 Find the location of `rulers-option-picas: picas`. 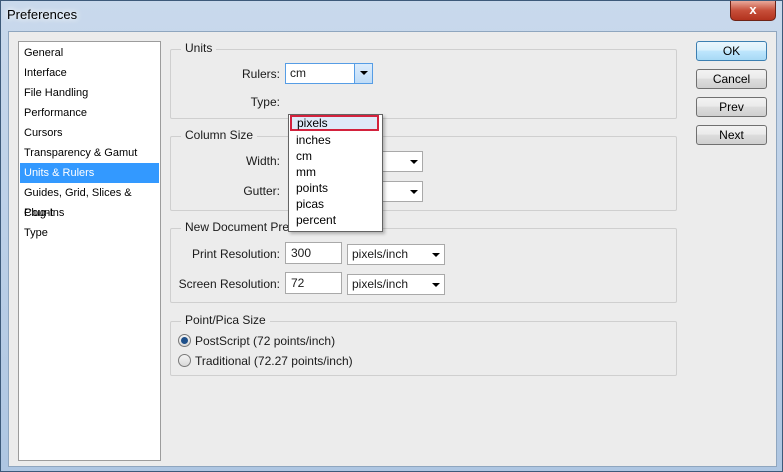

rulers-option-picas: picas is located at coordinates (334, 204).